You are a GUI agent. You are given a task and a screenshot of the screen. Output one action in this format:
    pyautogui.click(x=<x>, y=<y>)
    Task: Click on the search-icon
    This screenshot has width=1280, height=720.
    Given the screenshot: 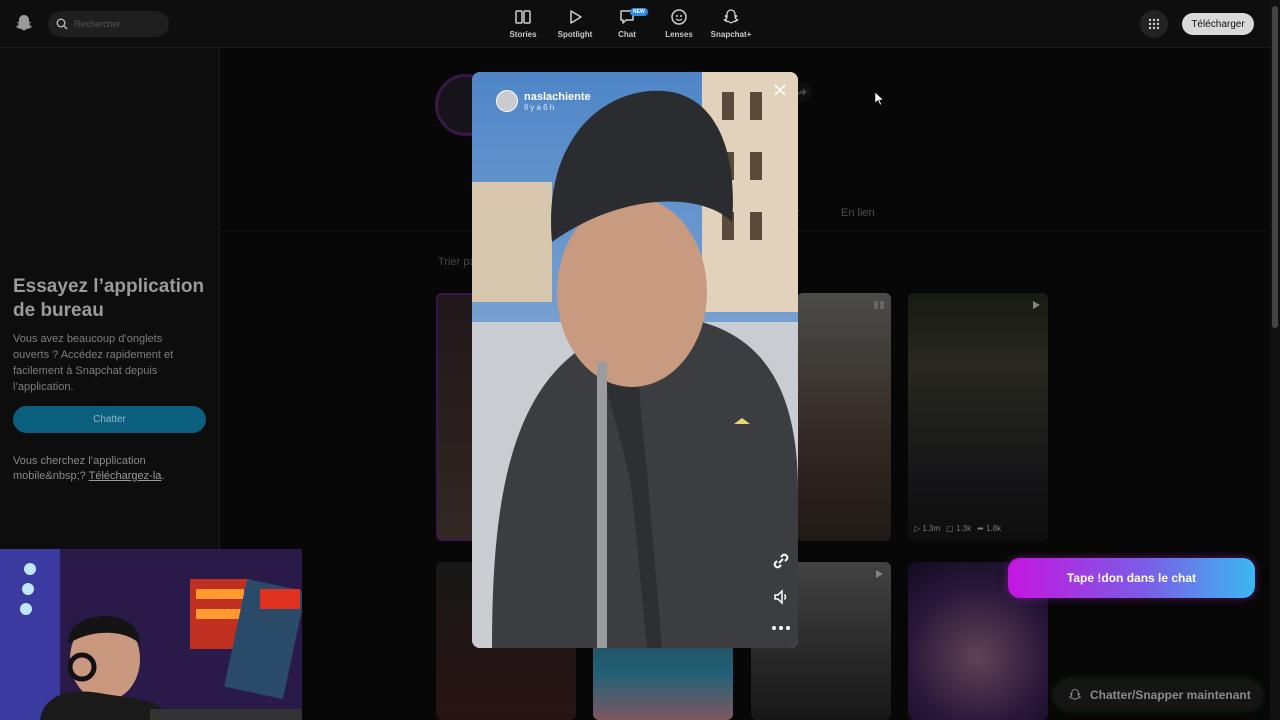 What is the action you would take?
    pyautogui.click(x=62, y=24)
    